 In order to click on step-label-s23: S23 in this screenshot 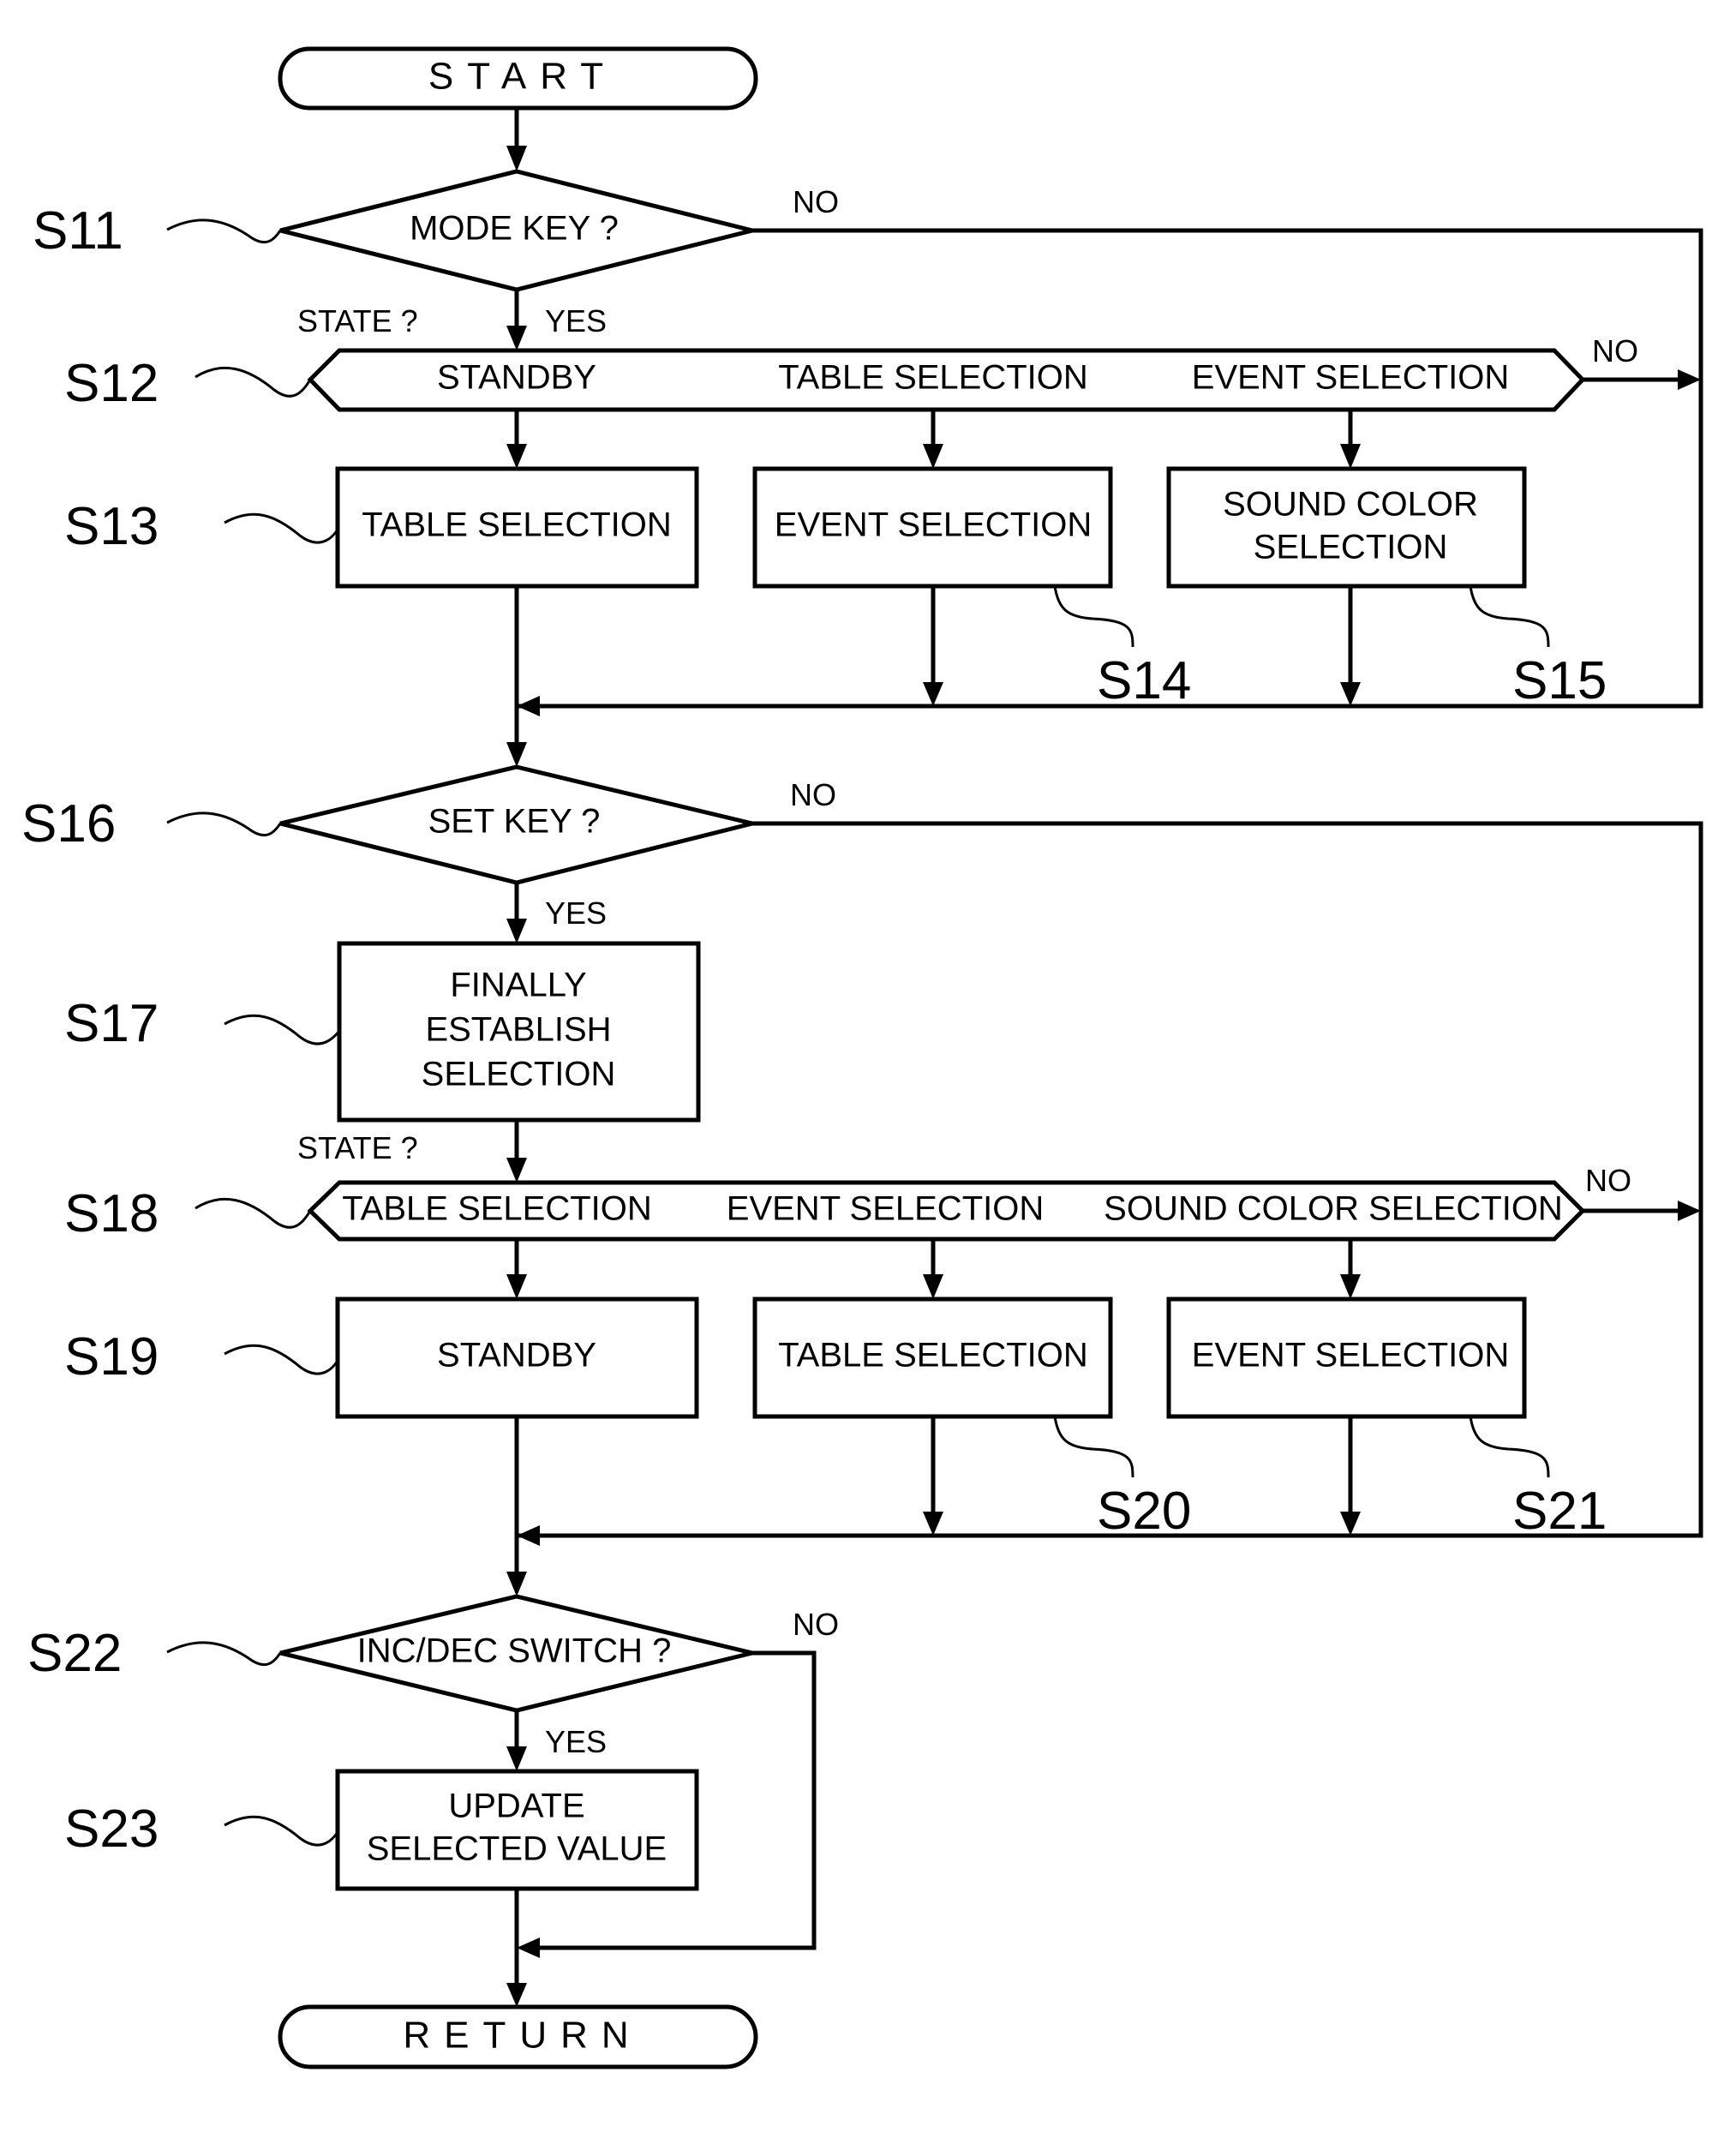, I will do `click(111, 1829)`.